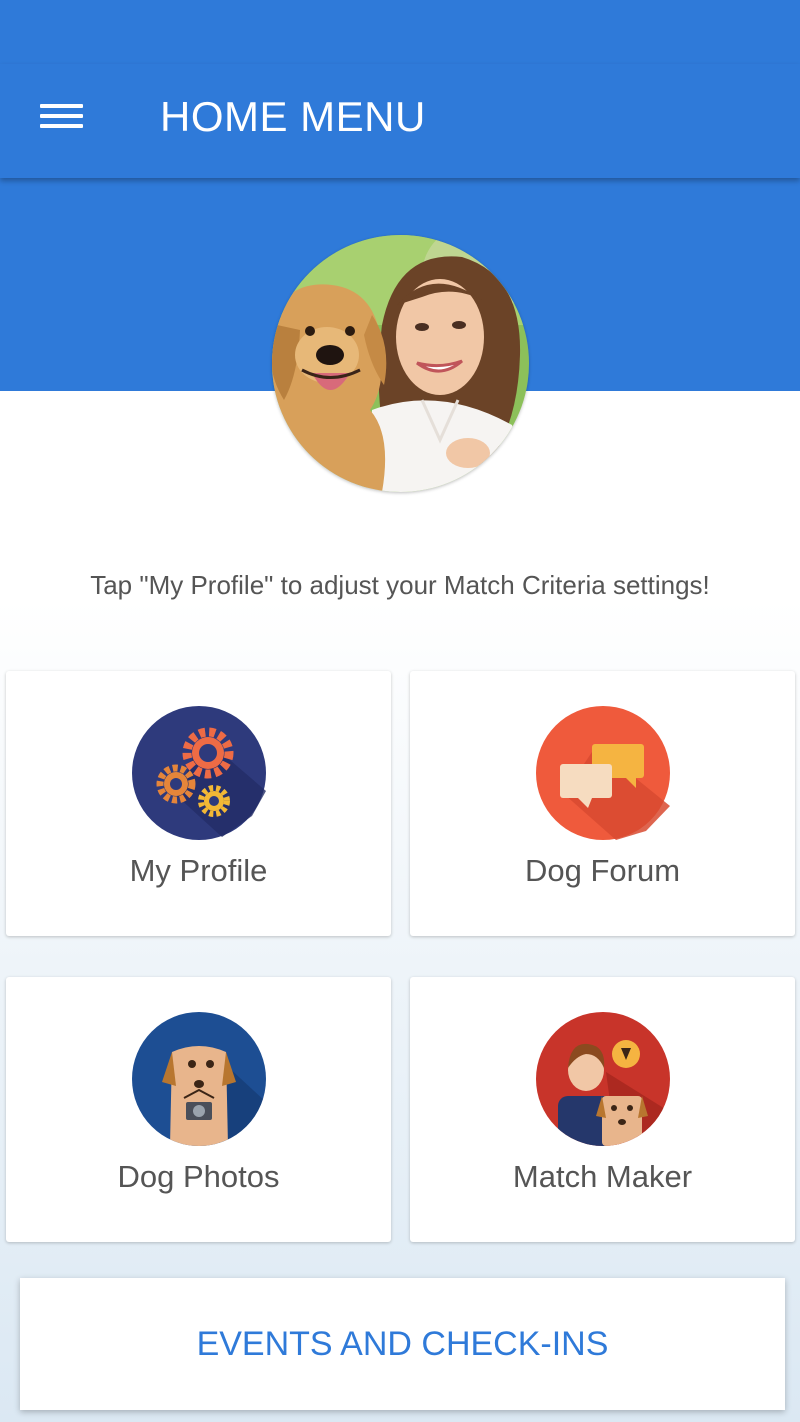 This screenshot has height=1422, width=800. I want to click on person-with-dog-icon, so click(603, 1079).